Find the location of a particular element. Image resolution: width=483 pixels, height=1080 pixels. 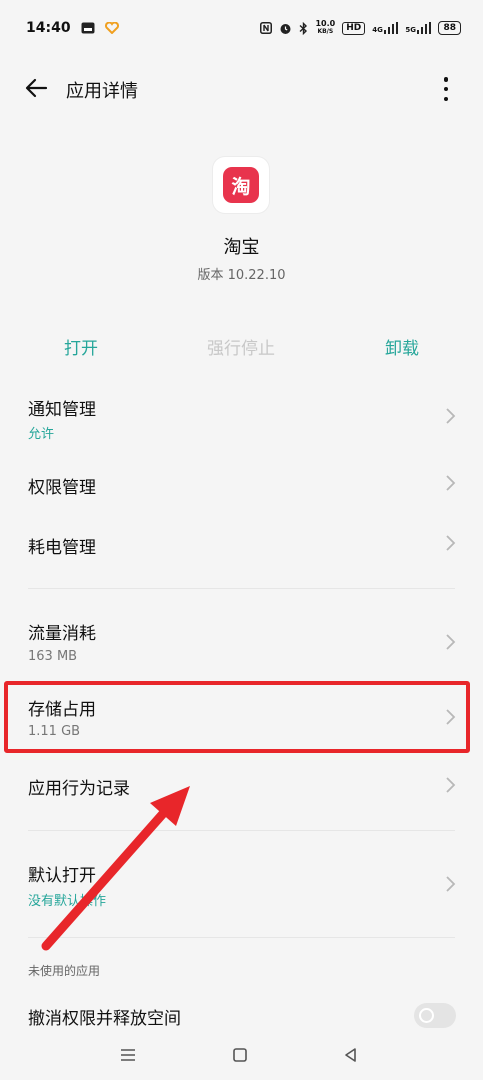

status-left: 14:40 is located at coordinates (72, 28).